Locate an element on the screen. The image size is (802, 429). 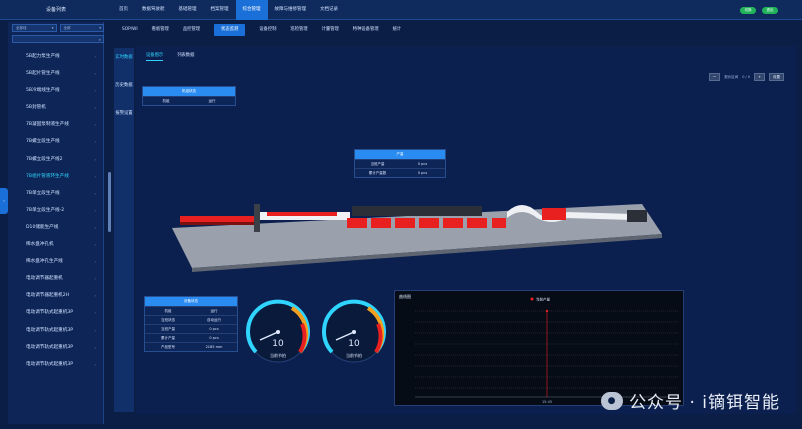
module-tab: 计量管理 is located at coordinates (330, 30).